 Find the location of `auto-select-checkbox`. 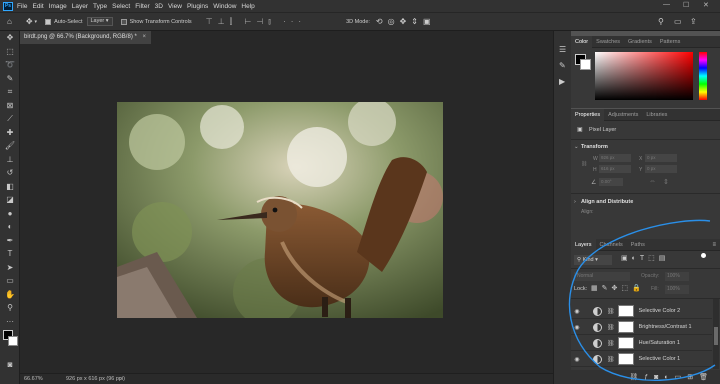

auto-select-checkbox is located at coordinates (48, 21).